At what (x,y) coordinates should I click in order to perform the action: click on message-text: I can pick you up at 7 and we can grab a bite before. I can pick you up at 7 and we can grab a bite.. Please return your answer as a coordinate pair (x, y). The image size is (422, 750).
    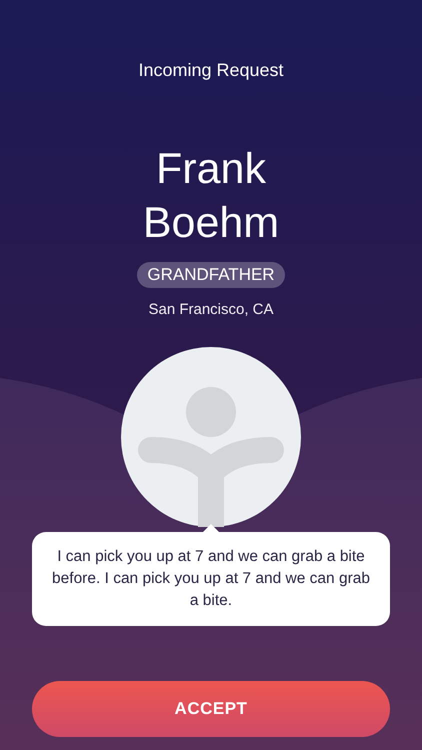
    Looking at the image, I should click on (211, 579).